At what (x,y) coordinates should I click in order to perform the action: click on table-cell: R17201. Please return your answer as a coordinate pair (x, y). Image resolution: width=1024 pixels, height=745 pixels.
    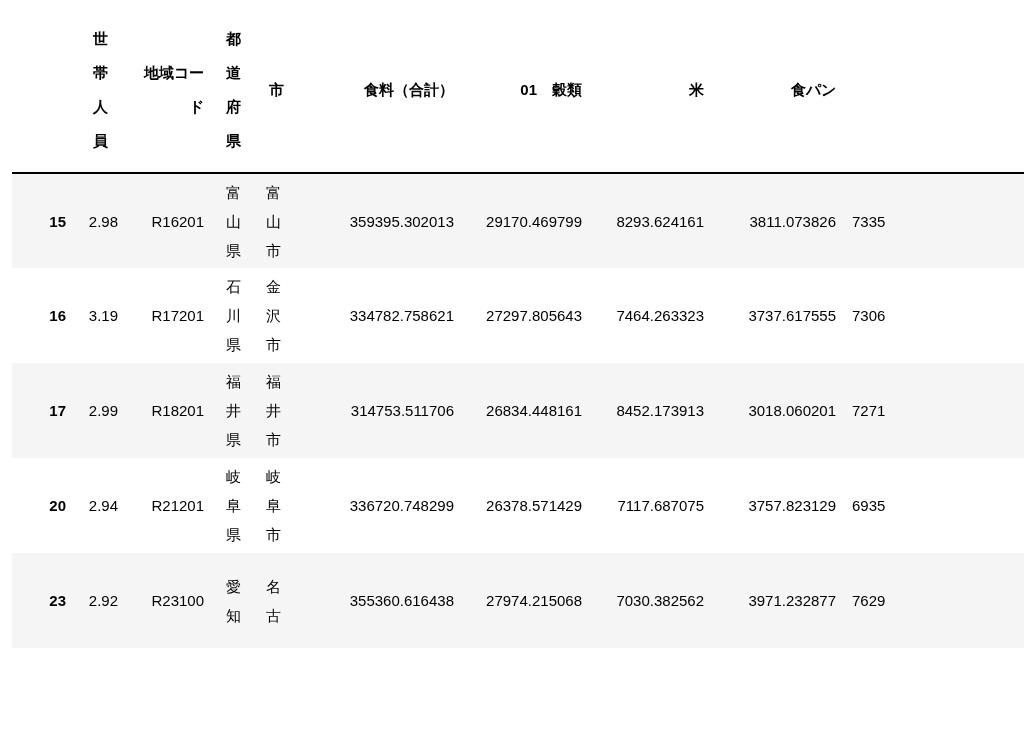
    Looking at the image, I should click on (177, 315).